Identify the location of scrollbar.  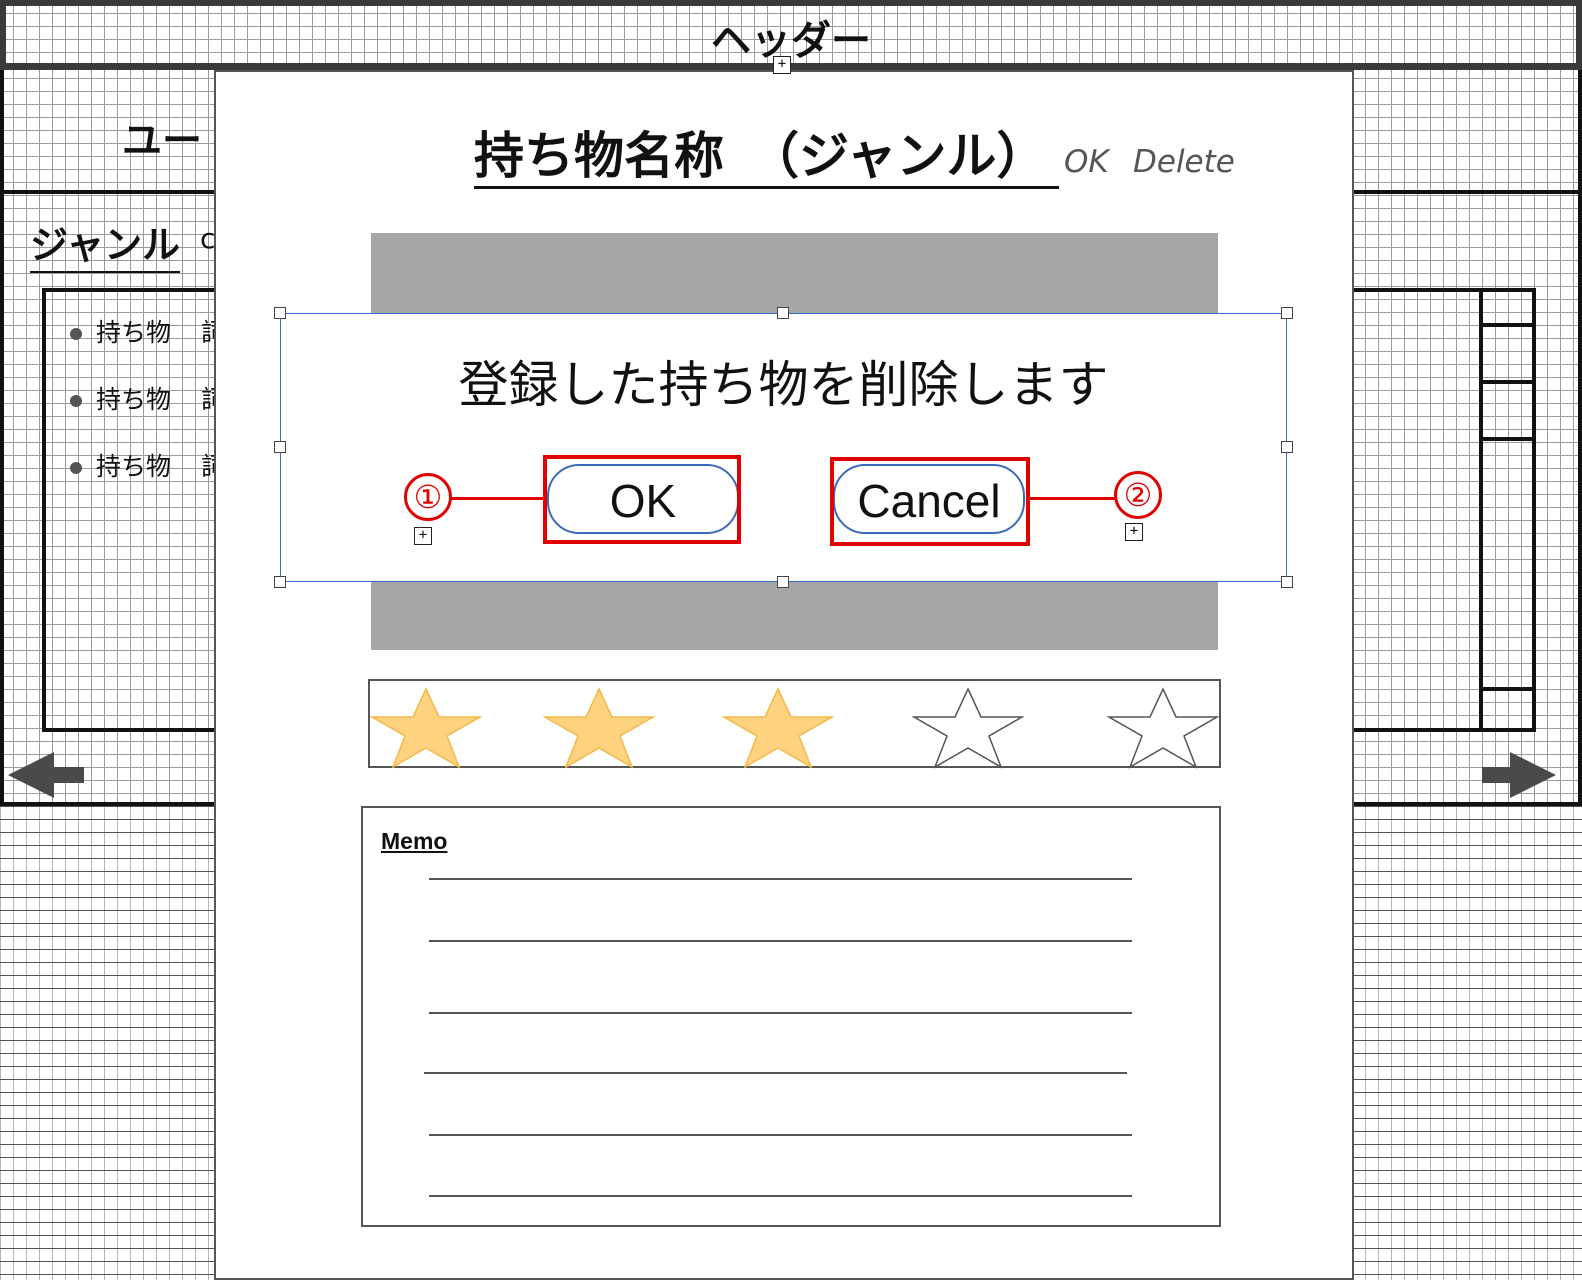
(1507, 510).